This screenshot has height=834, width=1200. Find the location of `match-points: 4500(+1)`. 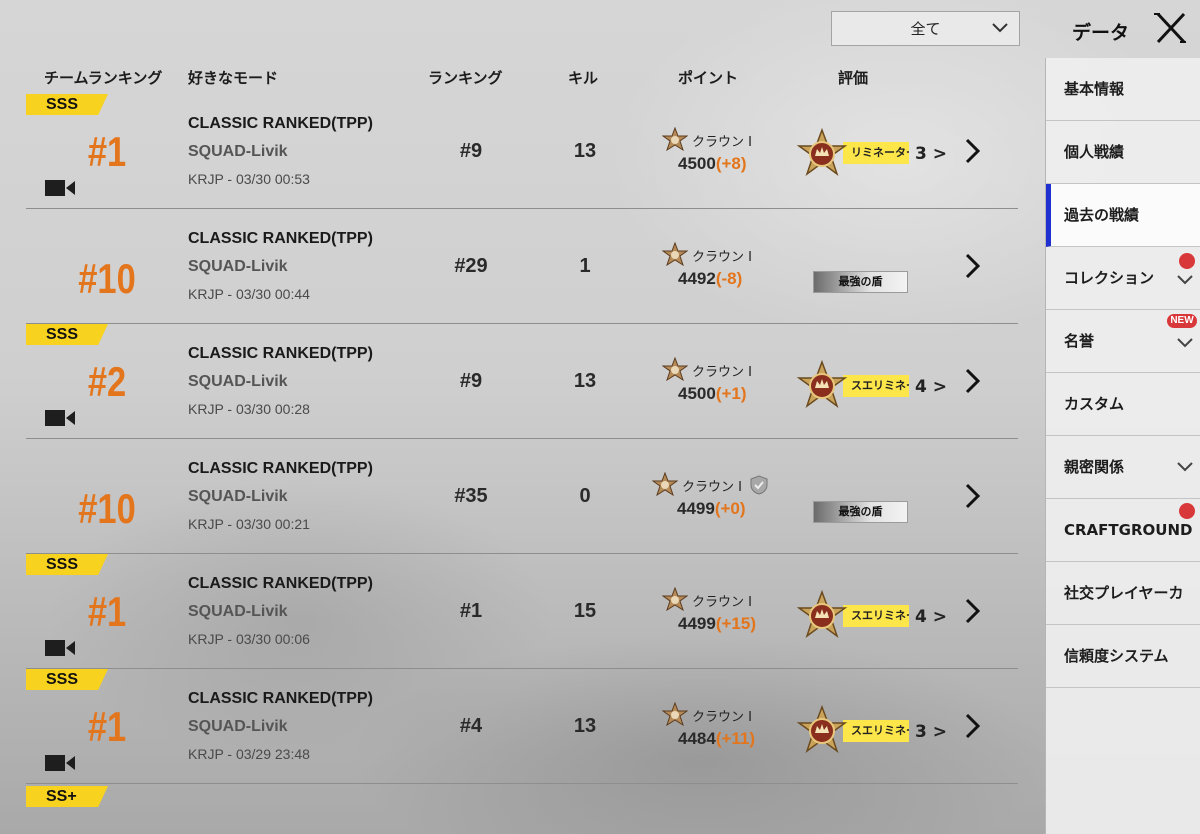

match-points: 4500(+1) is located at coordinates (712, 394).